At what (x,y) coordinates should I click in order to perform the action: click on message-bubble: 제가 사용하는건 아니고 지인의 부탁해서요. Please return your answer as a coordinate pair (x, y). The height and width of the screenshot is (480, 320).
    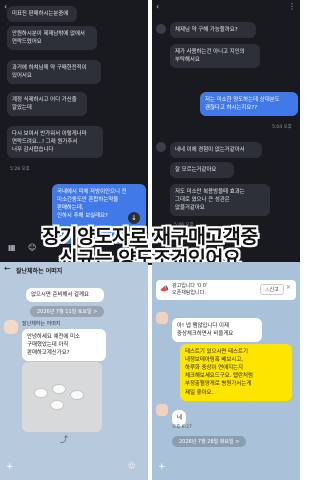
    Looking at the image, I should click on (215, 56).